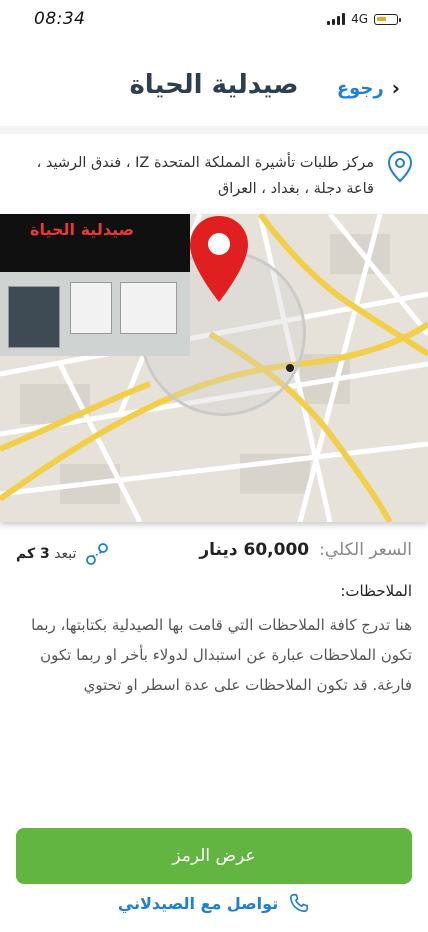  I want to click on distance-text: تبعد 3 كم, so click(46, 554).